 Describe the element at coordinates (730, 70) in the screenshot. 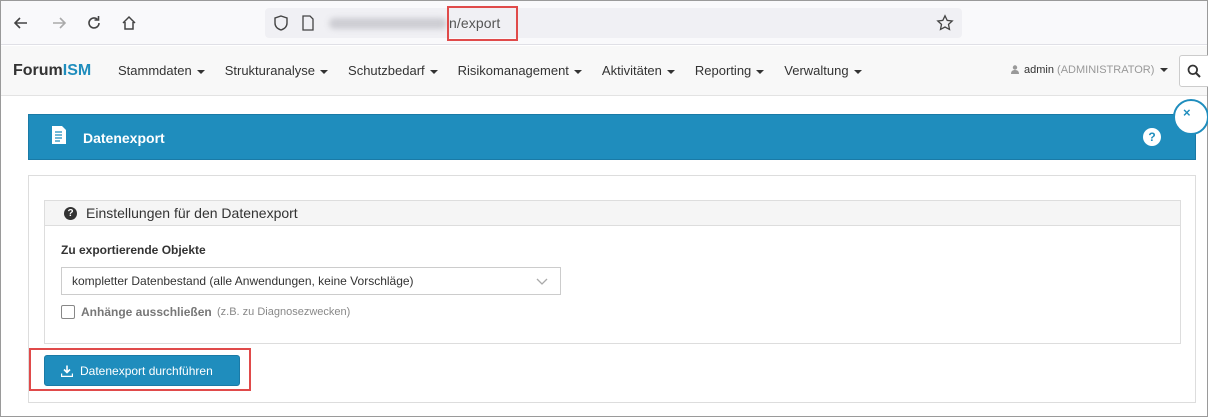

I see `menu-reporting: Reporting` at that location.